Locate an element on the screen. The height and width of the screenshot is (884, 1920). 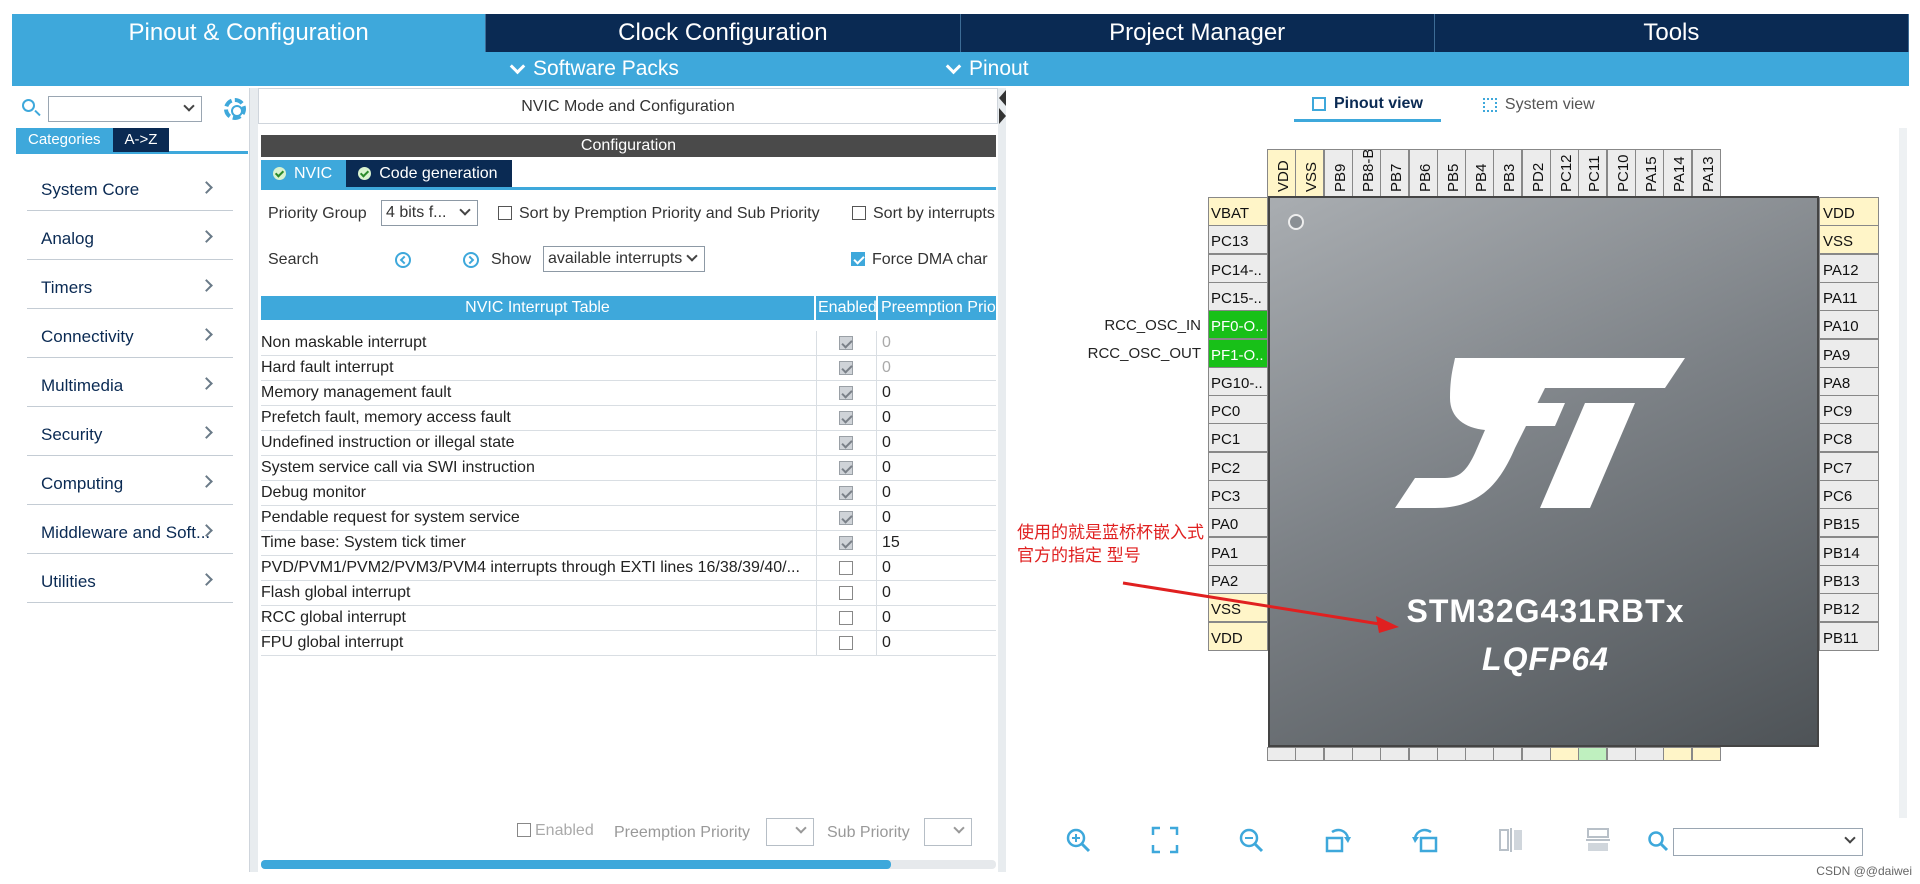
gear-icon is located at coordinates (235, 109).